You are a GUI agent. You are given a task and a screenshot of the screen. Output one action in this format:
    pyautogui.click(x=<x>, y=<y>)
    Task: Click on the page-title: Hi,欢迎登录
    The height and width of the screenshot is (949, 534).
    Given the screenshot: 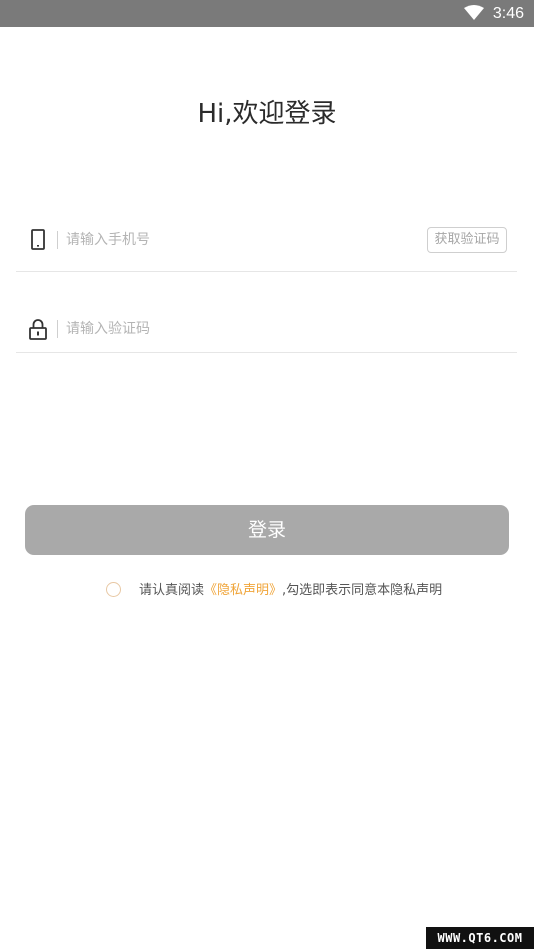 What is the action you would take?
    pyautogui.click(x=267, y=114)
    